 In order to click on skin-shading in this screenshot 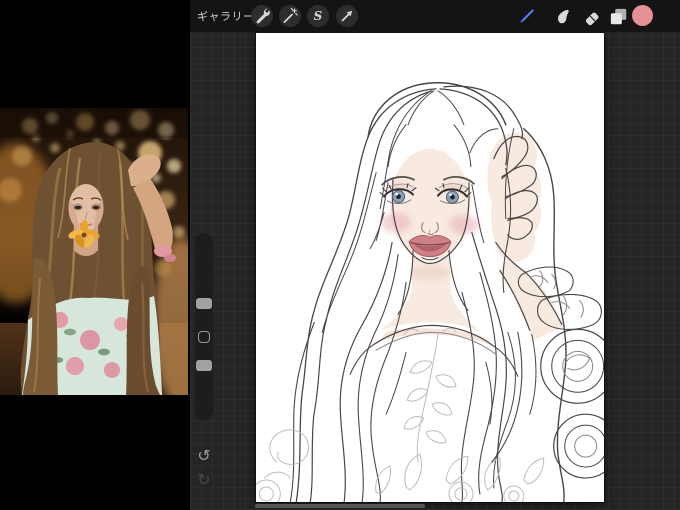, I will do `click(470, 239)`.